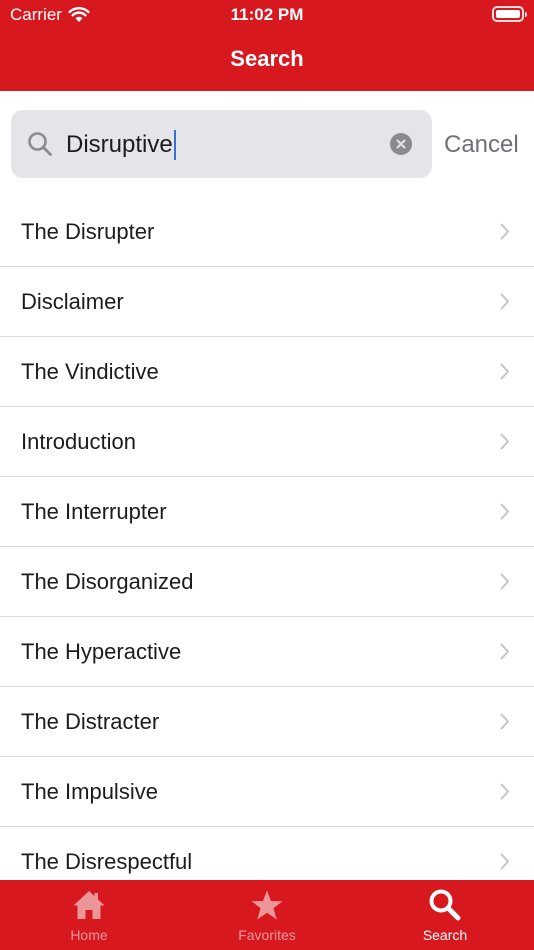 The width and height of the screenshot is (534, 950). I want to click on search-input: Disruptive, so click(221, 144).